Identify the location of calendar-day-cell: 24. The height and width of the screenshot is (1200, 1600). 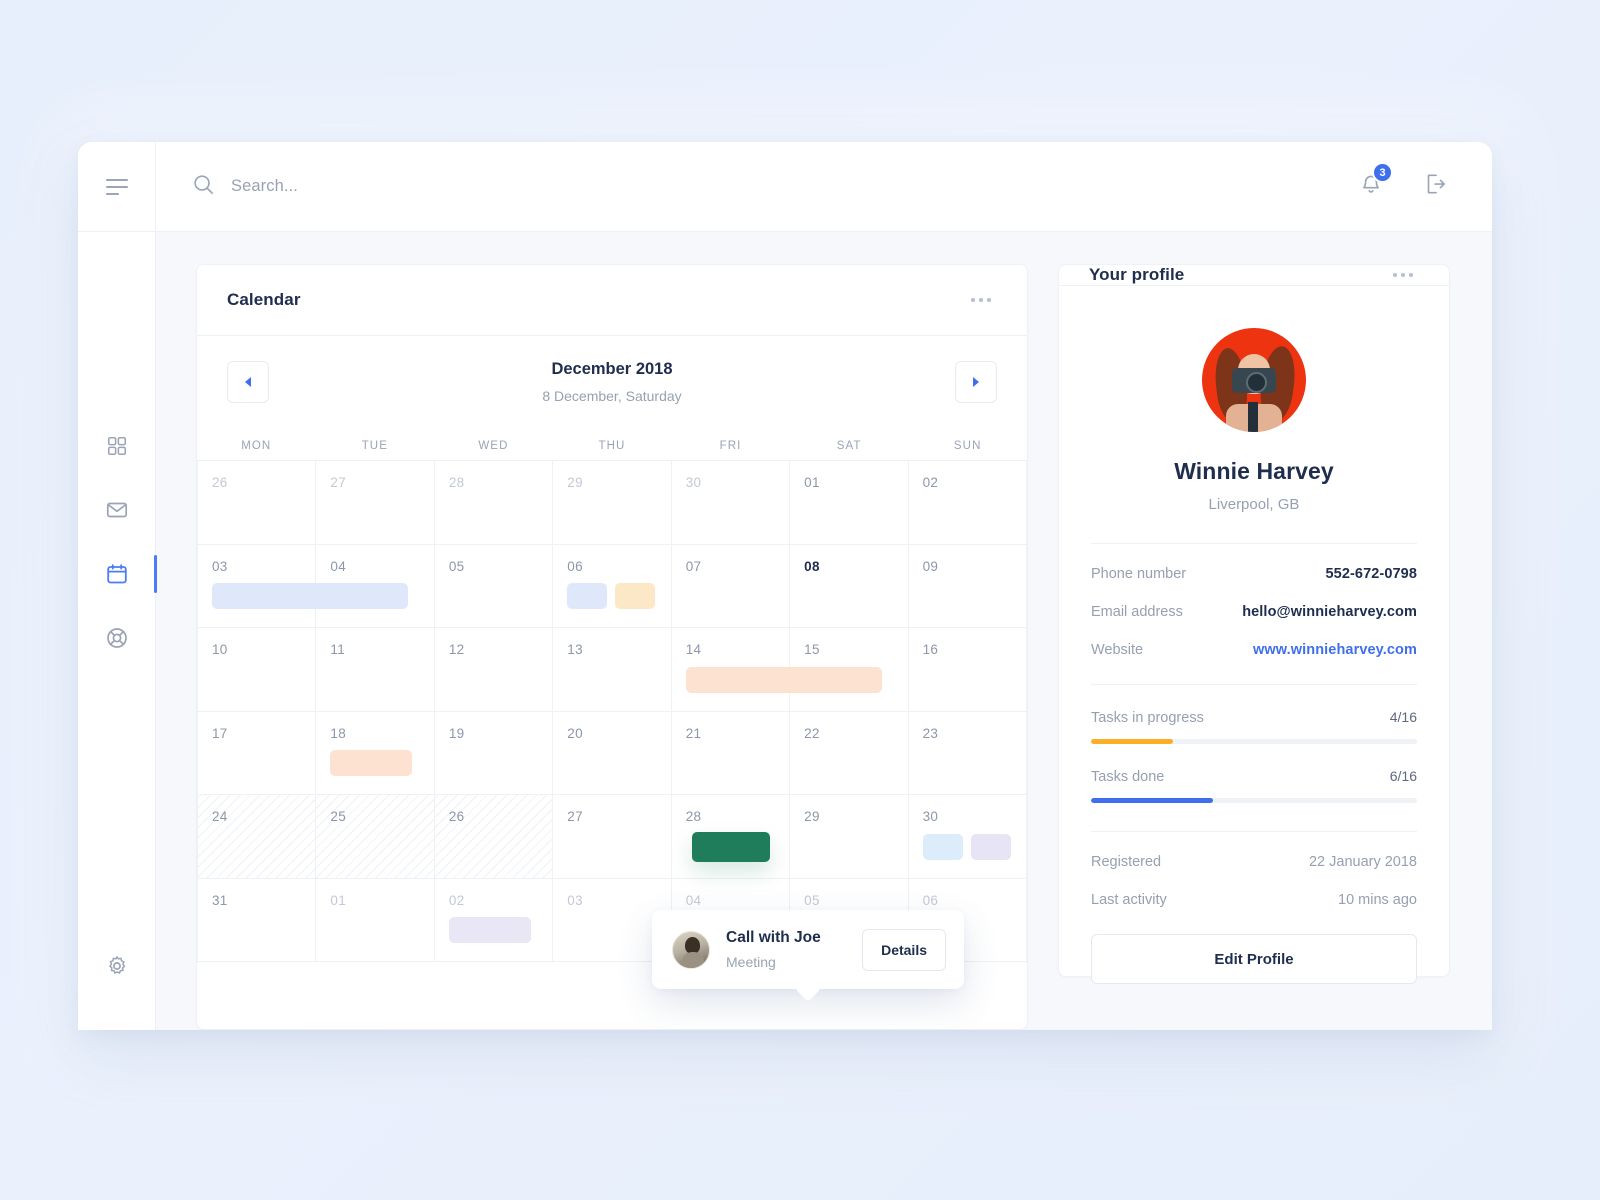
(257, 837).